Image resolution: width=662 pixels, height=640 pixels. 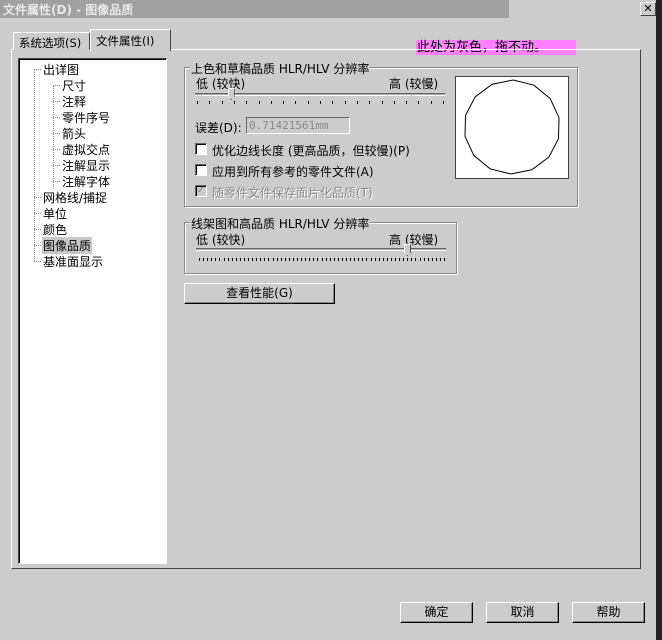 I want to click on wireframe-low-label: 低 (较快), so click(x=221, y=240).